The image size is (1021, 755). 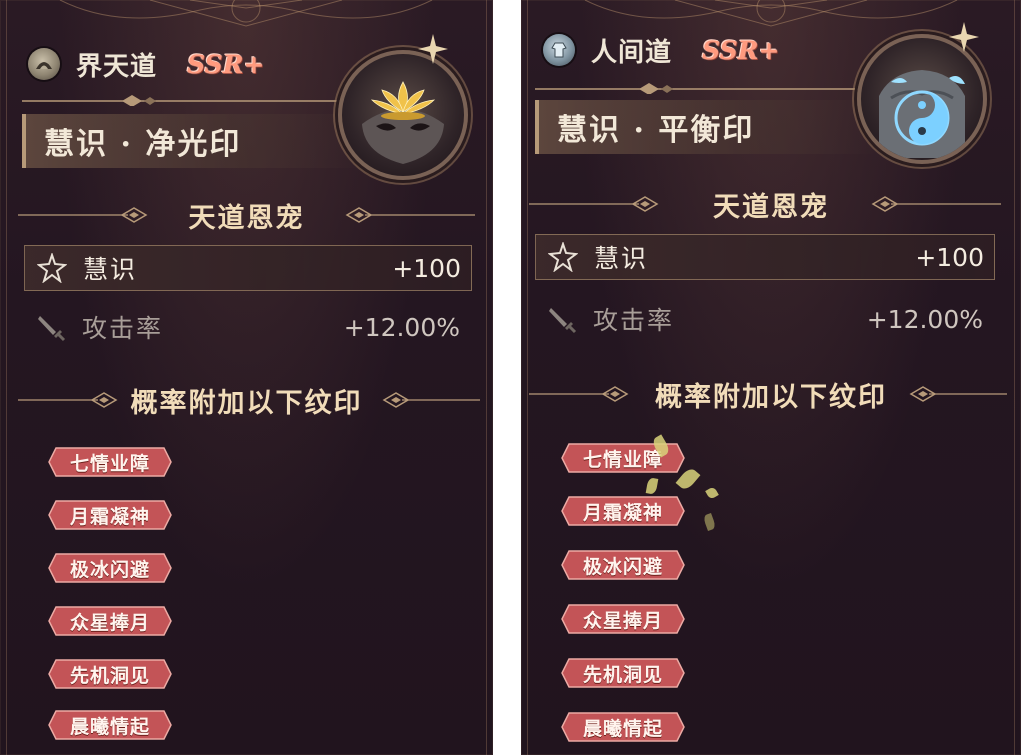 What do you see at coordinates (656, 130) in the screenshot?
I see `seal-name: 慧识 · 平衡印` at bounding box center [656, 130].